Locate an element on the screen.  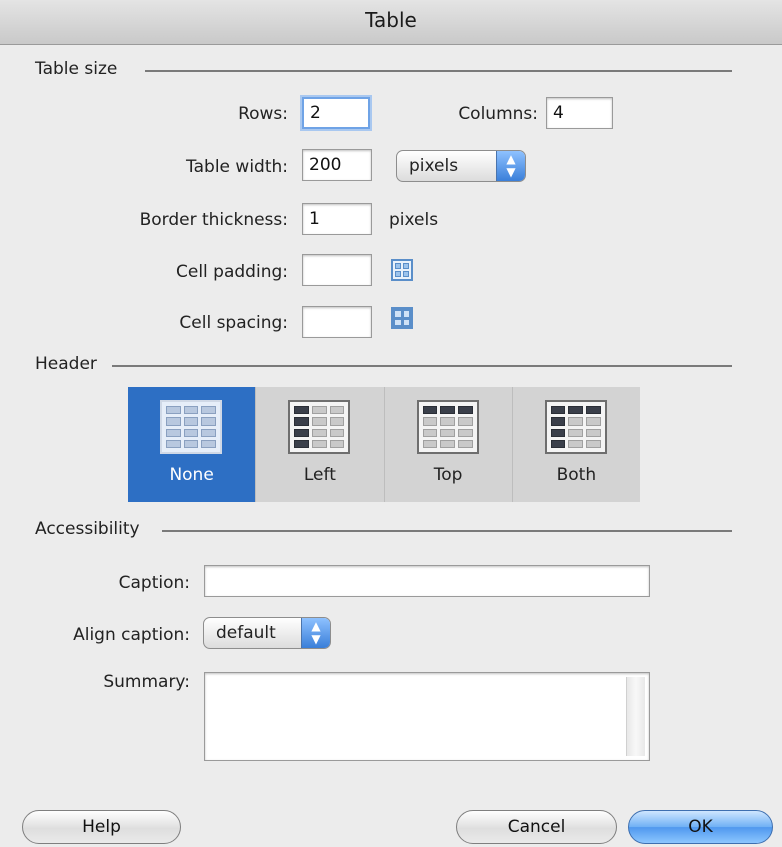
header-option-both: Both is located at coordinates (576, 444).